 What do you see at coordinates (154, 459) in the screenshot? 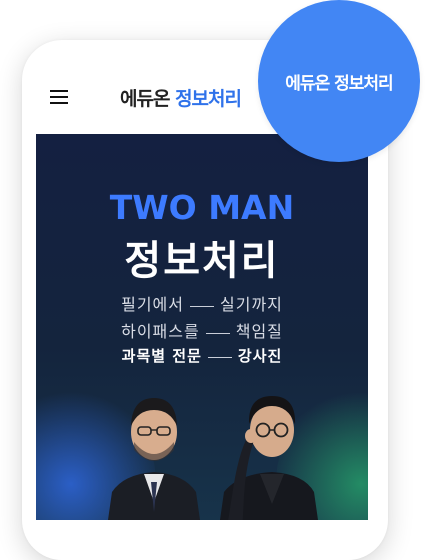
I see `instructor-left-image` at bounding box center [154, 459].